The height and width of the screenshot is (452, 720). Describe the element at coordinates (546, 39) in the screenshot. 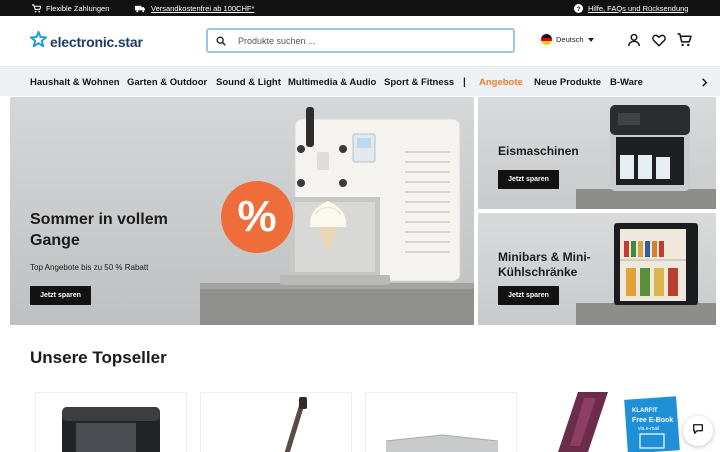

I see `german-flag-icon` at that location.